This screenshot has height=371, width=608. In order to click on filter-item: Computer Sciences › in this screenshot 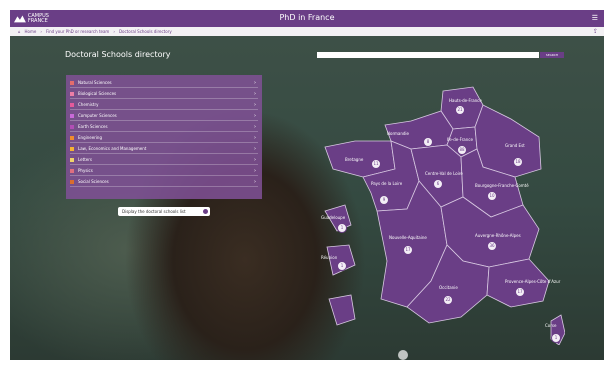, I will do `click(164, 116)`.